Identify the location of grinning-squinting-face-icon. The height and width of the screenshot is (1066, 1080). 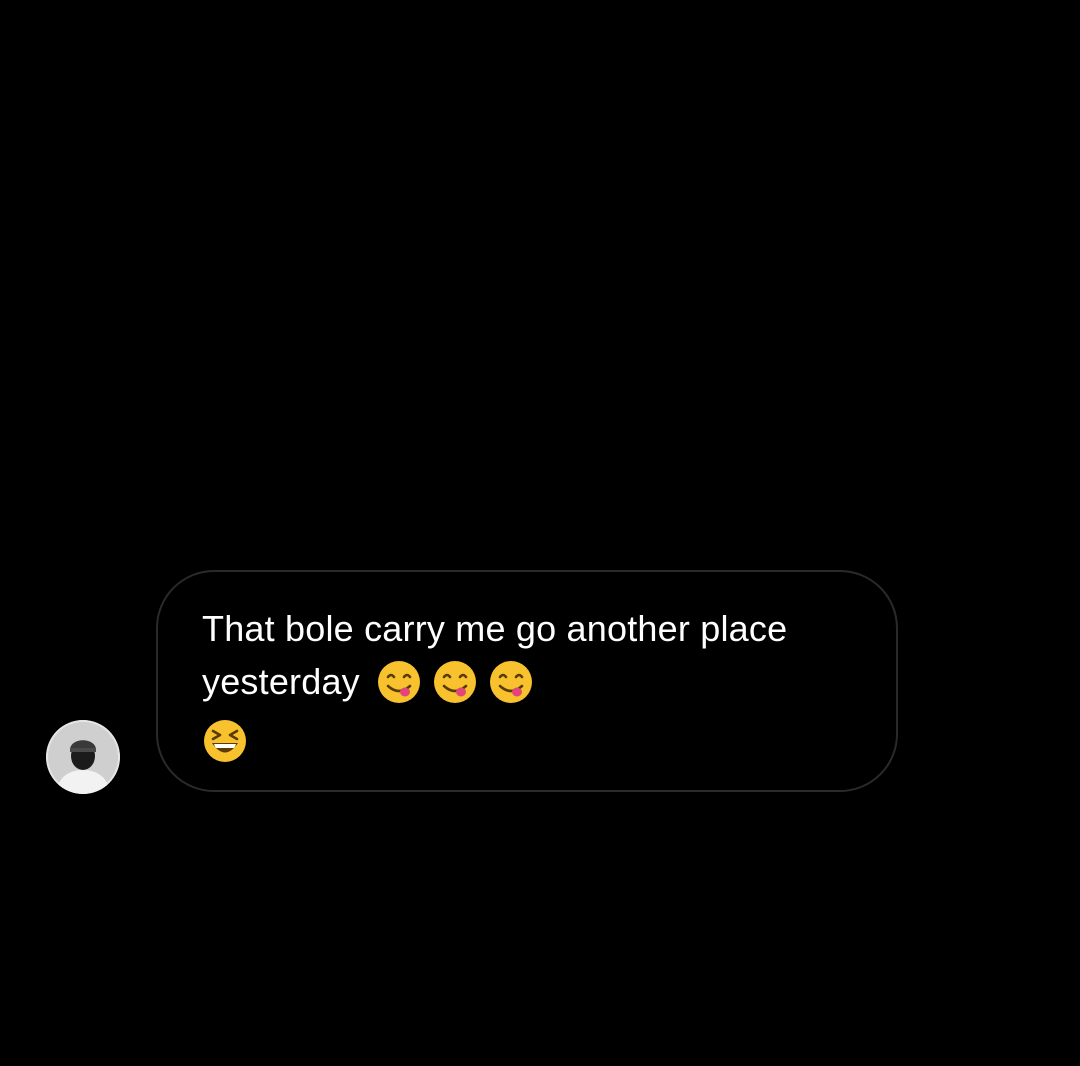
(225, 741).